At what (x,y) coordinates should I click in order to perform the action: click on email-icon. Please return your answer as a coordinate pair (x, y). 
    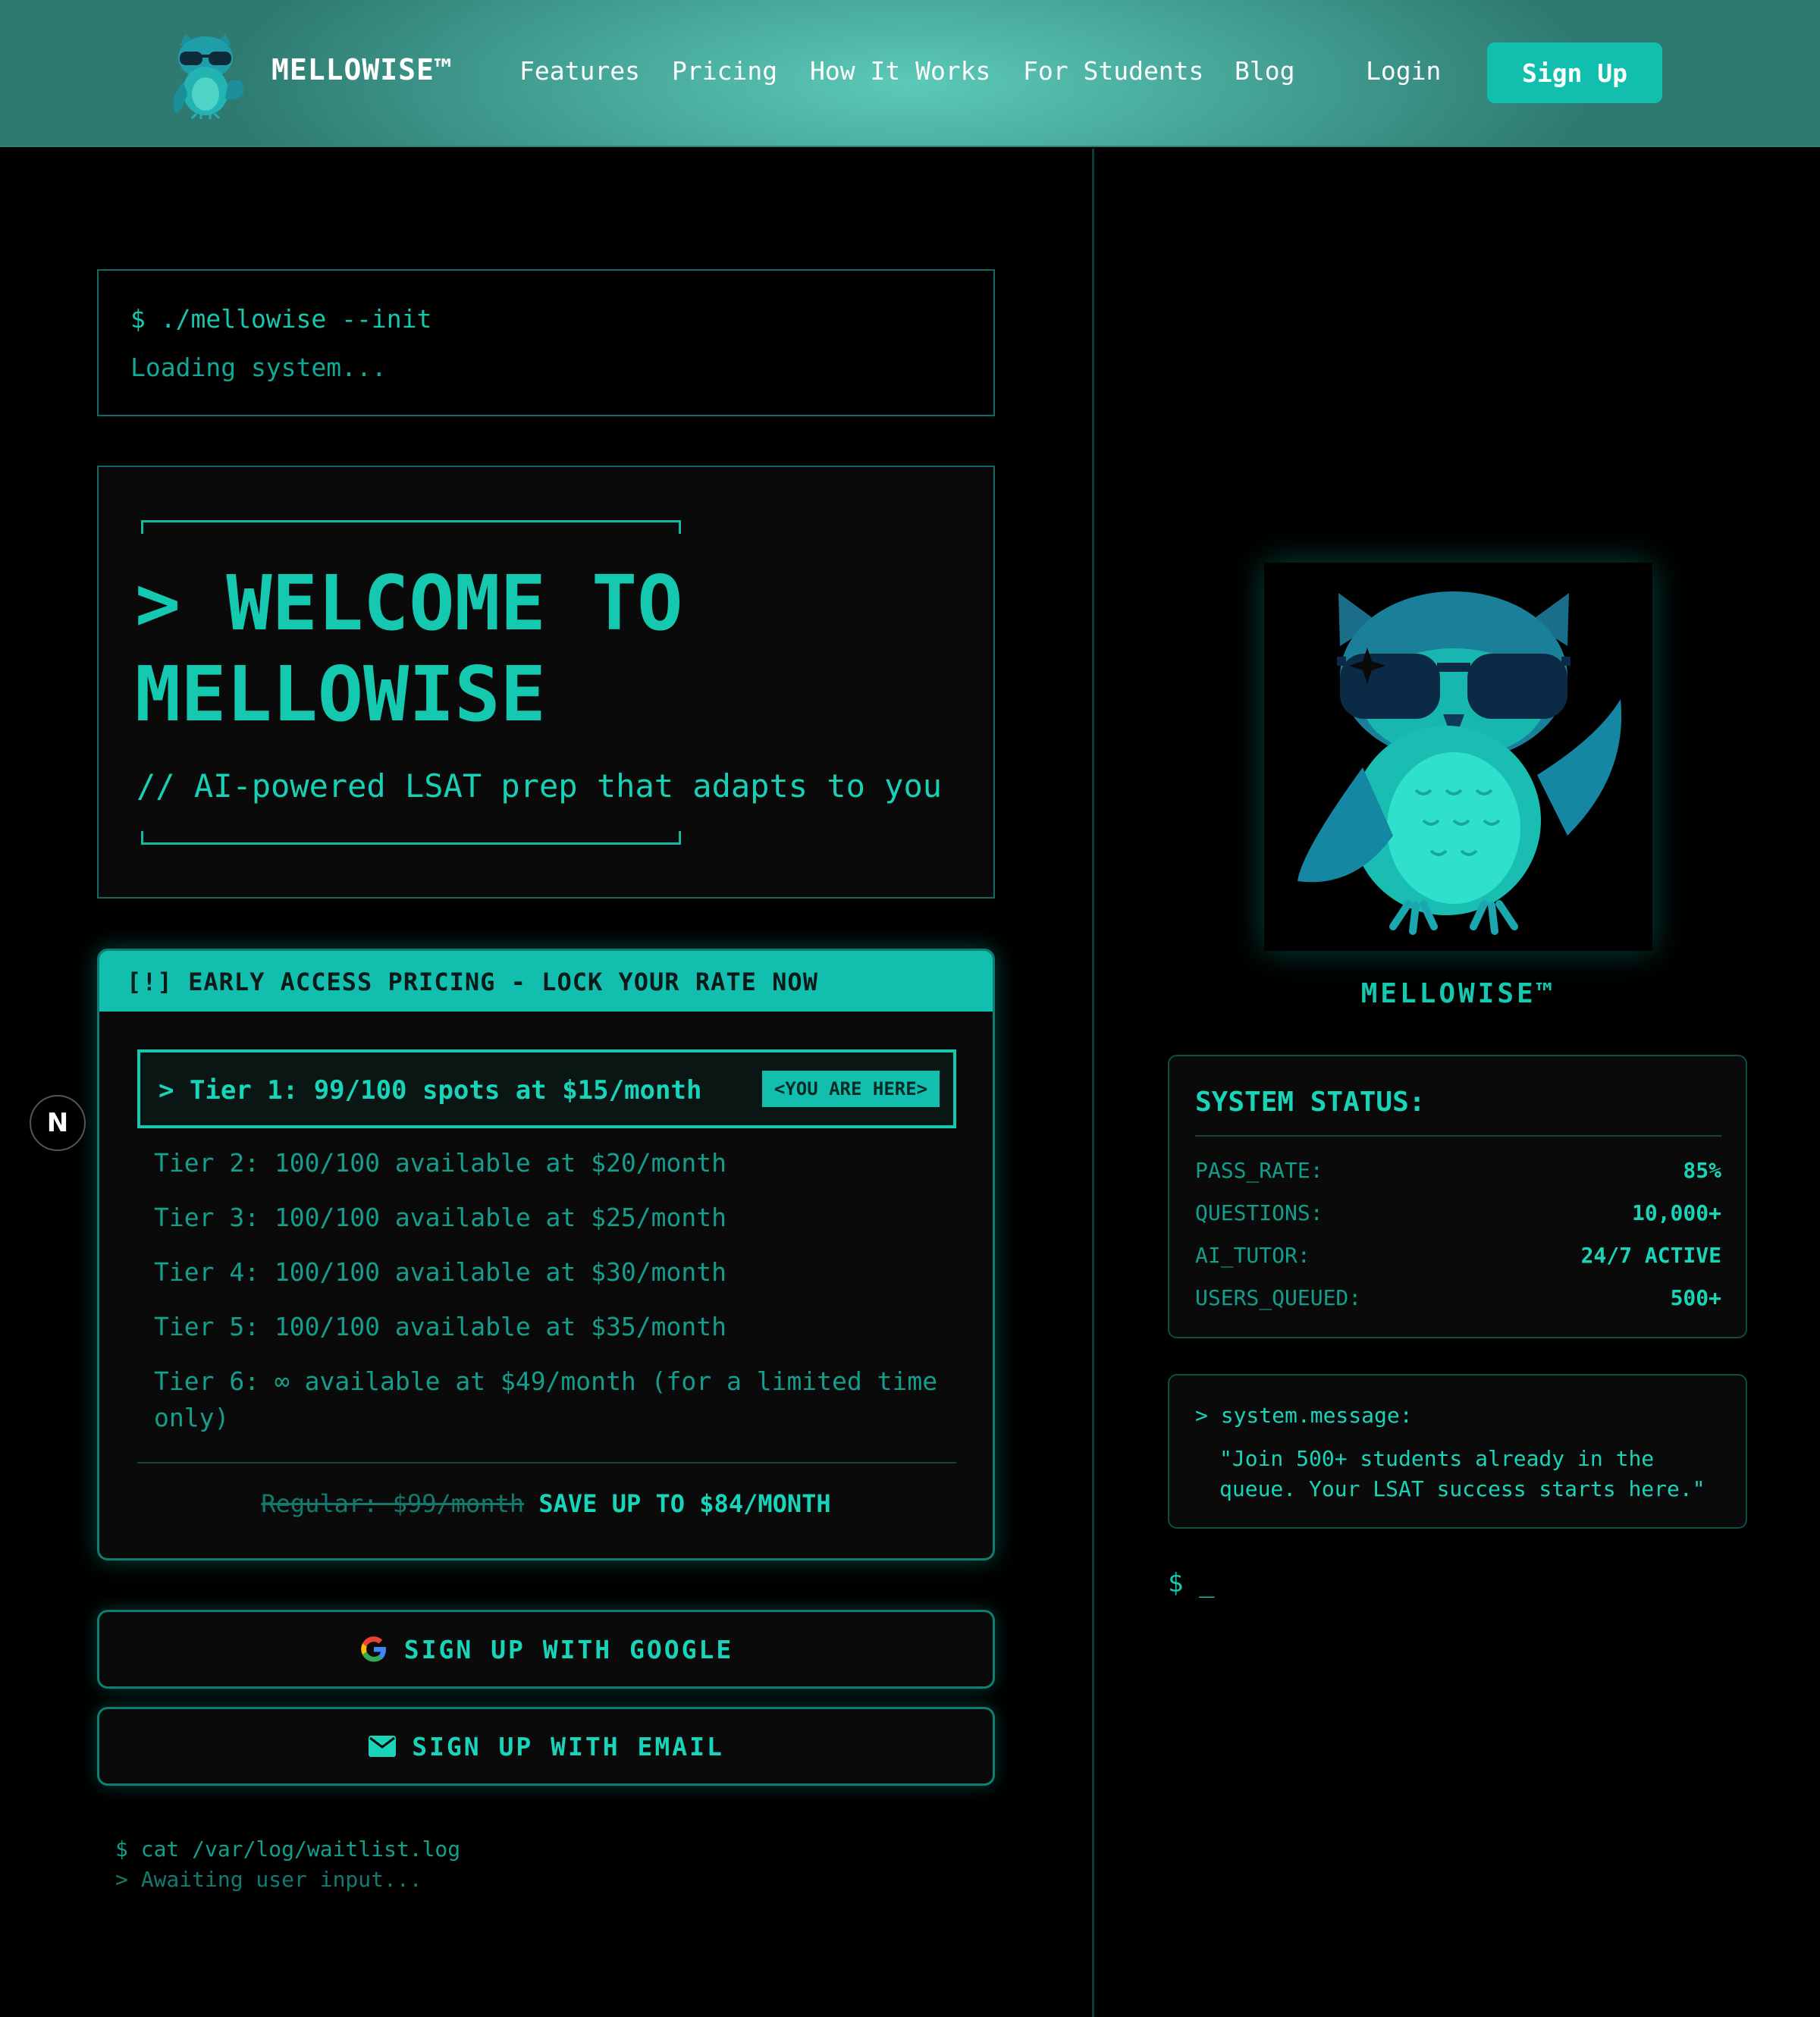
    Looking at the image, I should click on (383, 1746).